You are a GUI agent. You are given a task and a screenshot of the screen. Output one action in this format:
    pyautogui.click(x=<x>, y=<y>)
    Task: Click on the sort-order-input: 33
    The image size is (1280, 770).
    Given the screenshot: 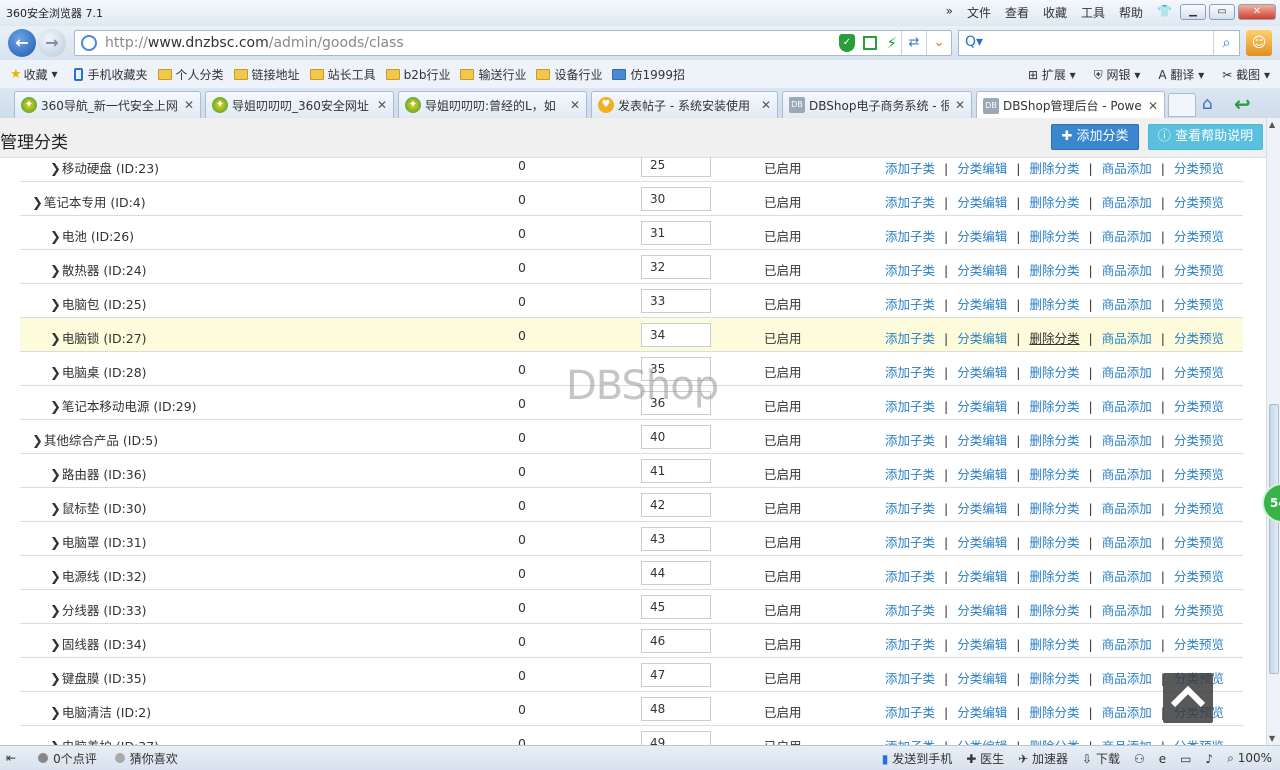 What is the action you would take?
    pyautogui.click(x=676, y=301)
    